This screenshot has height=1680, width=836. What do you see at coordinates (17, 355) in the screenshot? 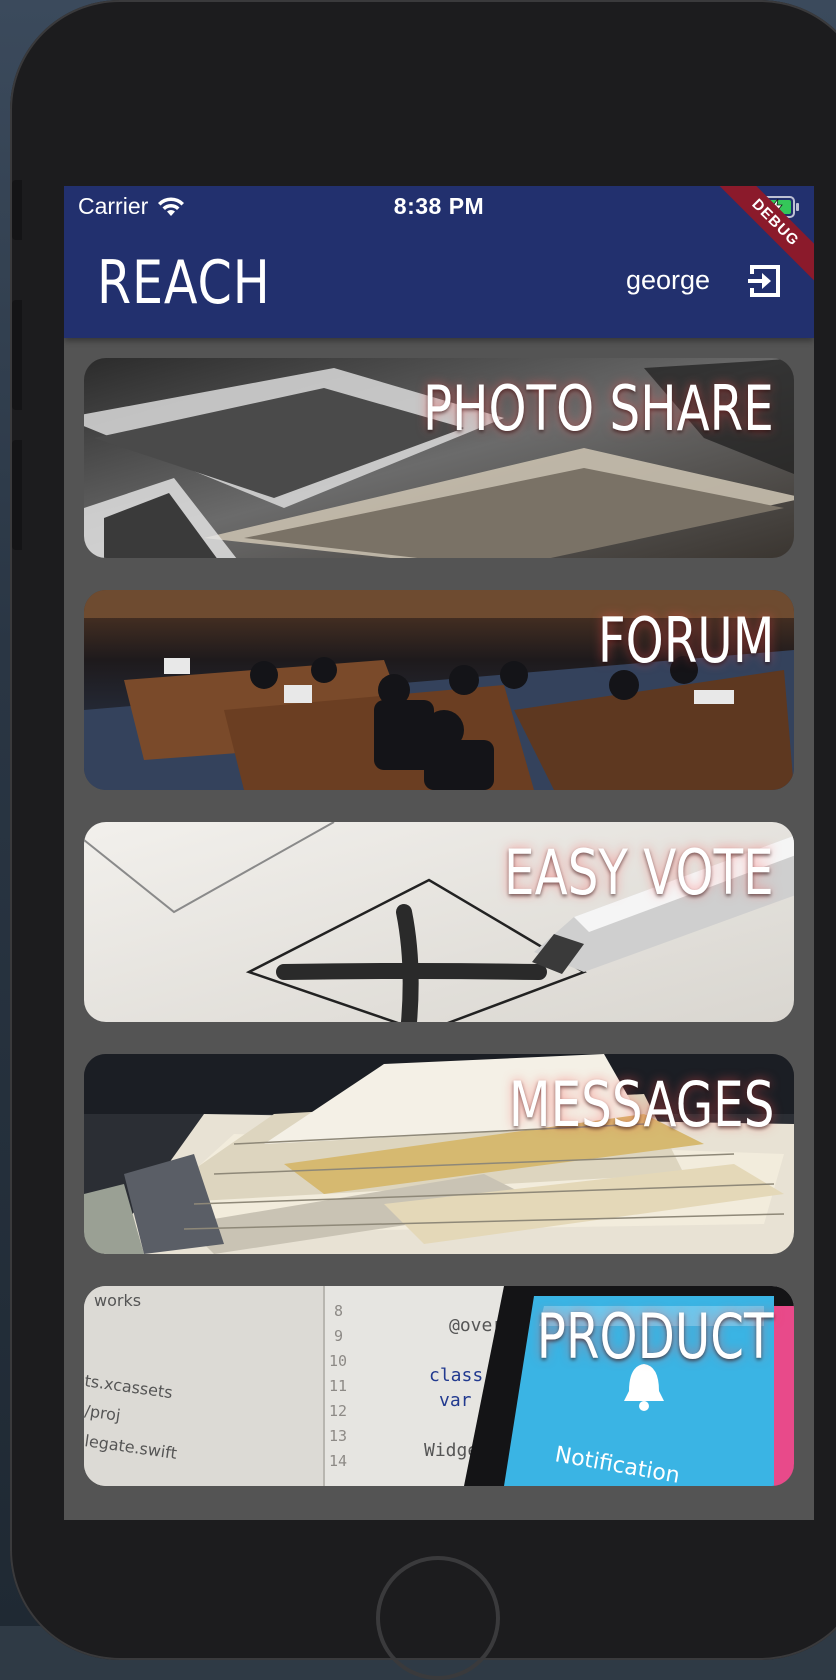
I see `volume-up-button` at bounding box center [17, 355].